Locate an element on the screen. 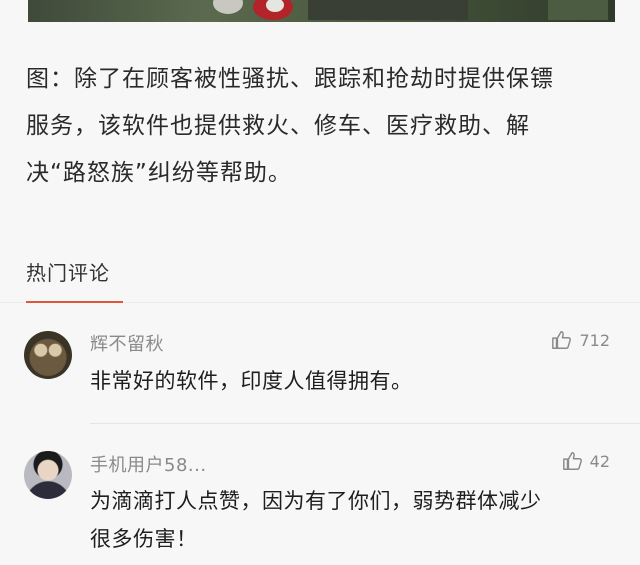 The image size is (640, 565). comment-username: 辉不留秋 is located at coordinates (127, 343).